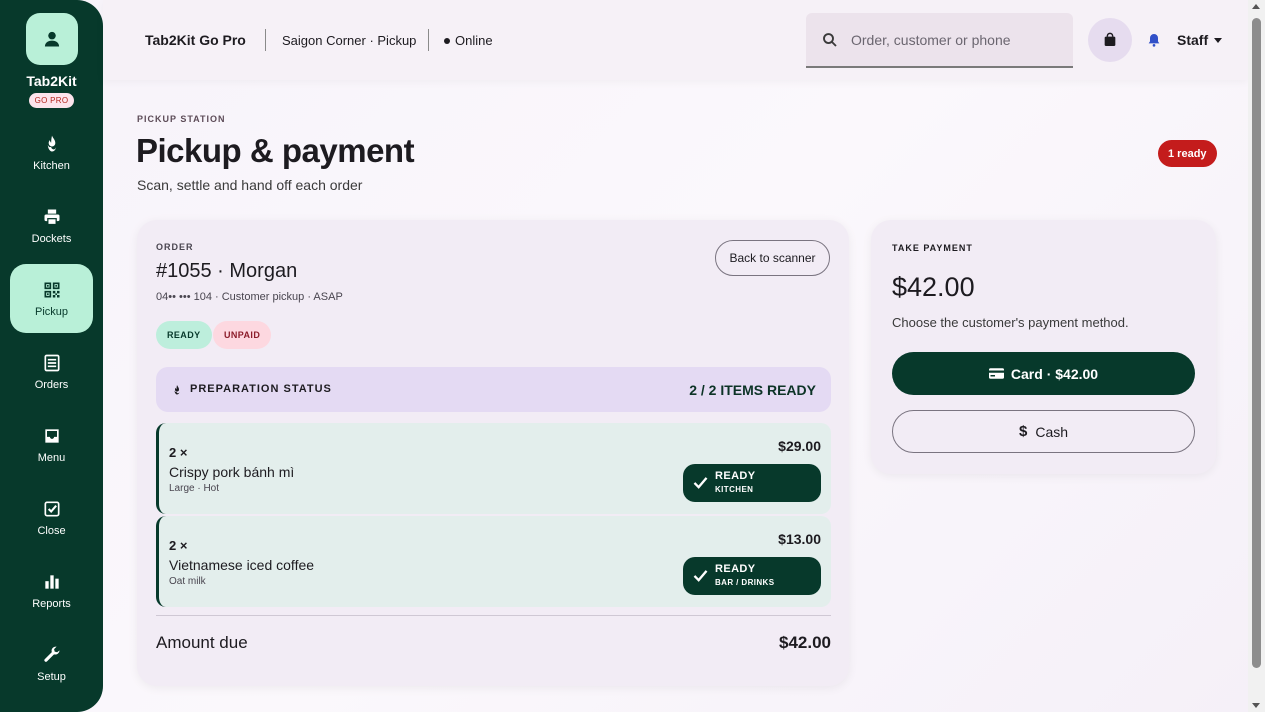  I want to click on page-eyebrow: PICKUP STATION, so click(181, 119).